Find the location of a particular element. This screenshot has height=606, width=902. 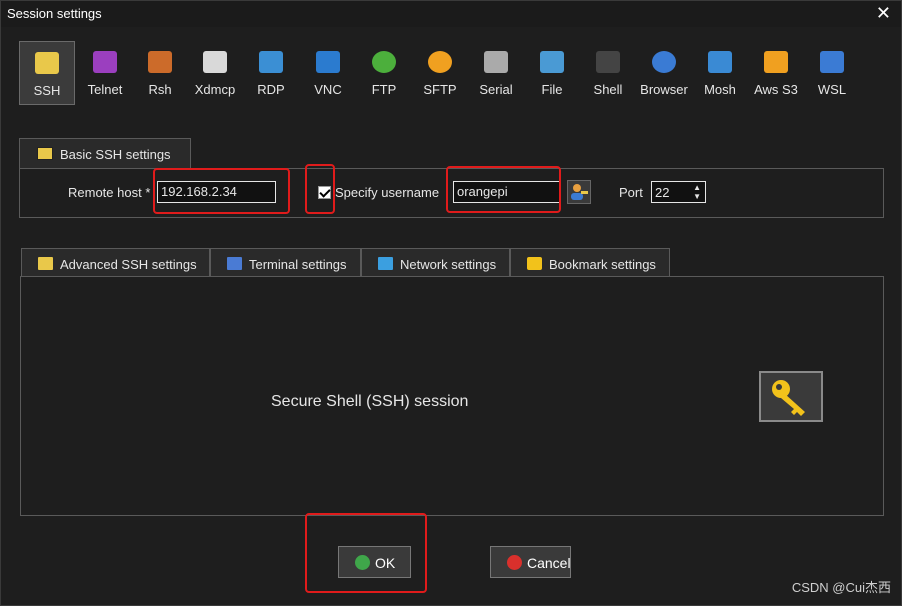

protocol-label: Browser is located at coordinates (664, 89).